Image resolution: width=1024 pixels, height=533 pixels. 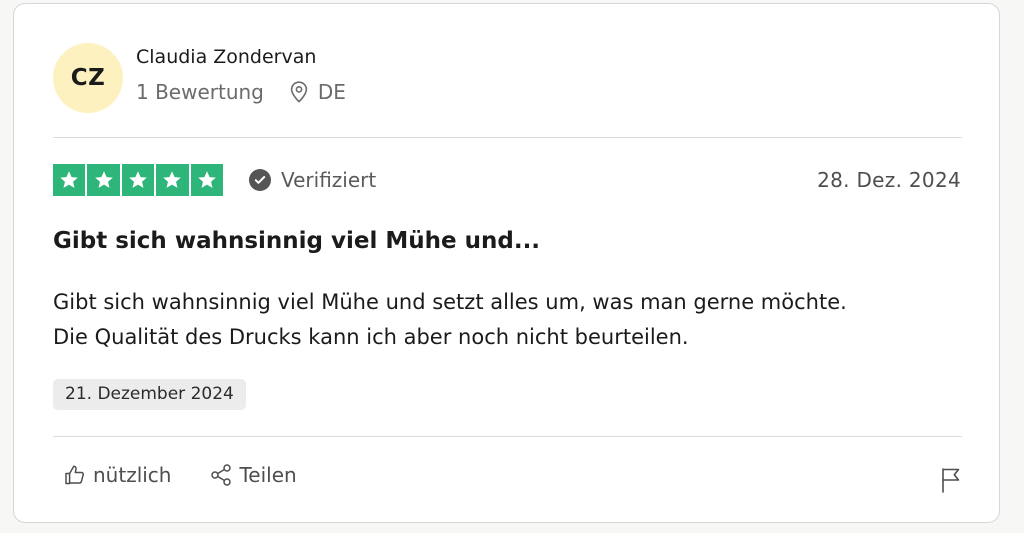 What do you see at coordinates (889, 180) in the screenshot?
I see `review-date: 28. Dez. 2024` at bounding box center [889, 180].